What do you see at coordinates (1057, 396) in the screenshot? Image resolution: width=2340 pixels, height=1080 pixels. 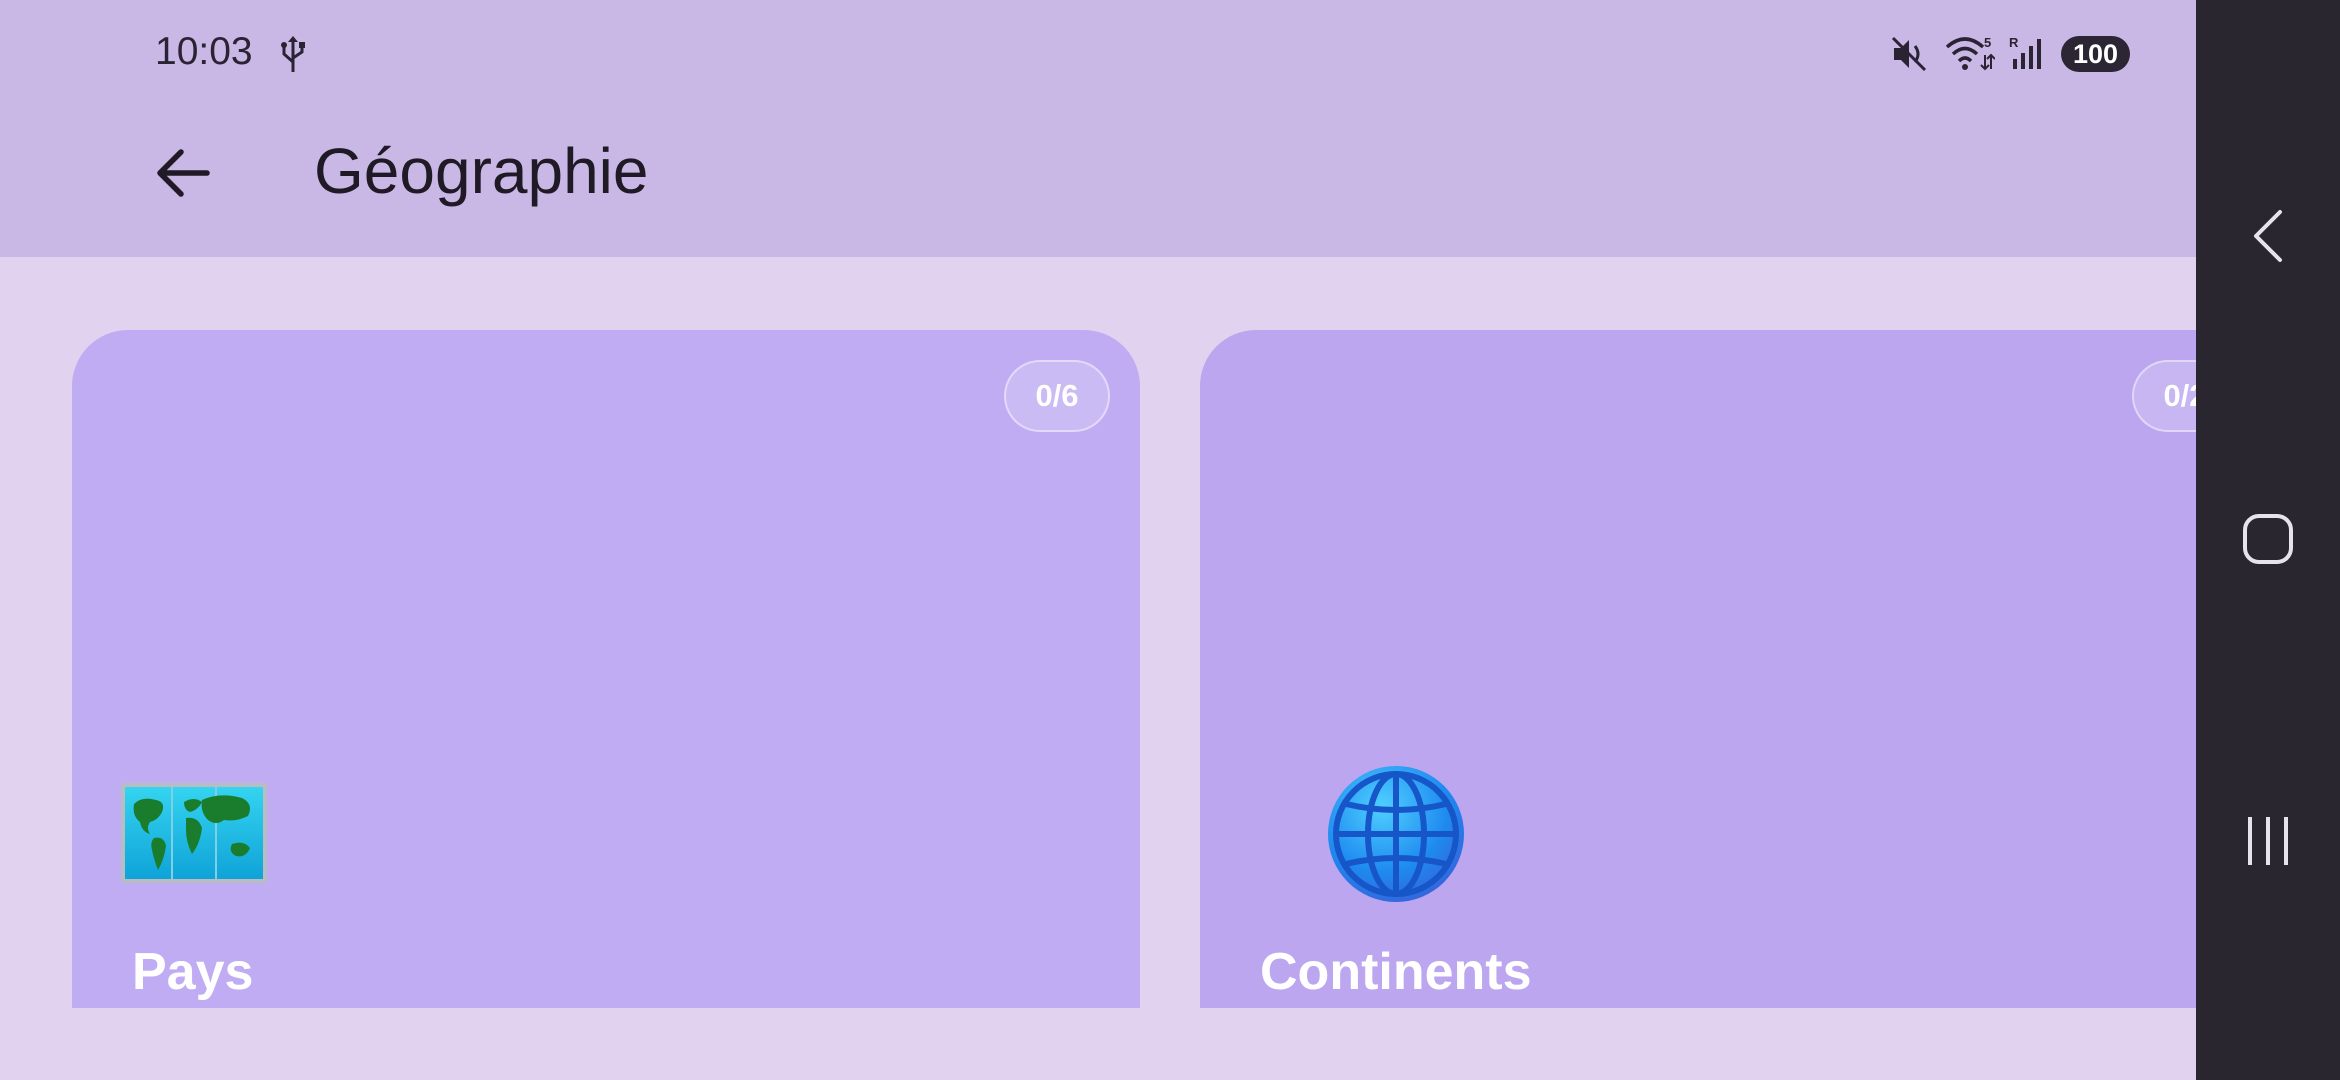 I see `progress-badge: 0/6` at bounding box center [1057, 396].